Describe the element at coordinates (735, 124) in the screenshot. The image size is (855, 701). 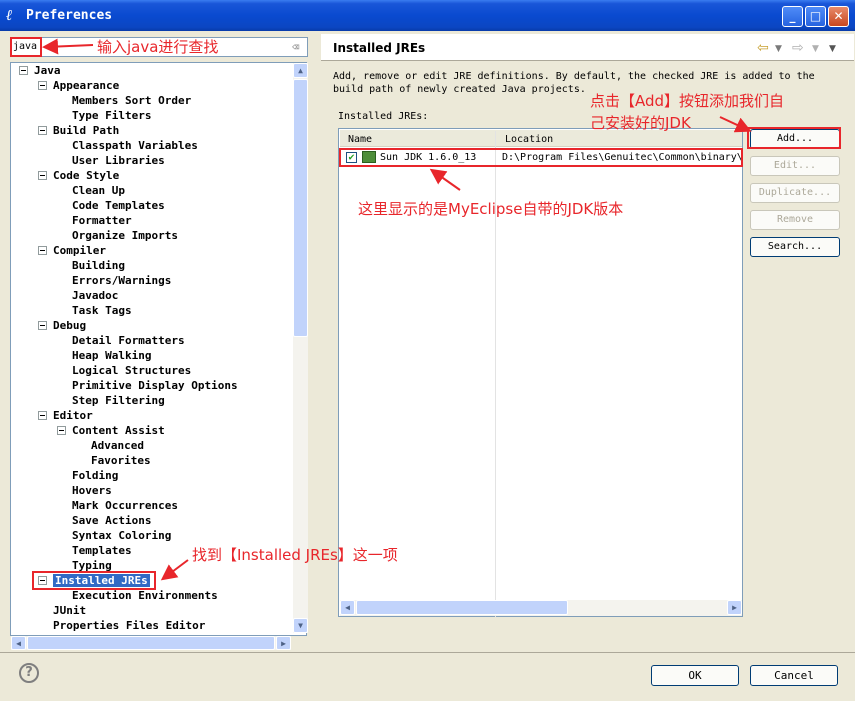
I see `add-arrow` at that location.